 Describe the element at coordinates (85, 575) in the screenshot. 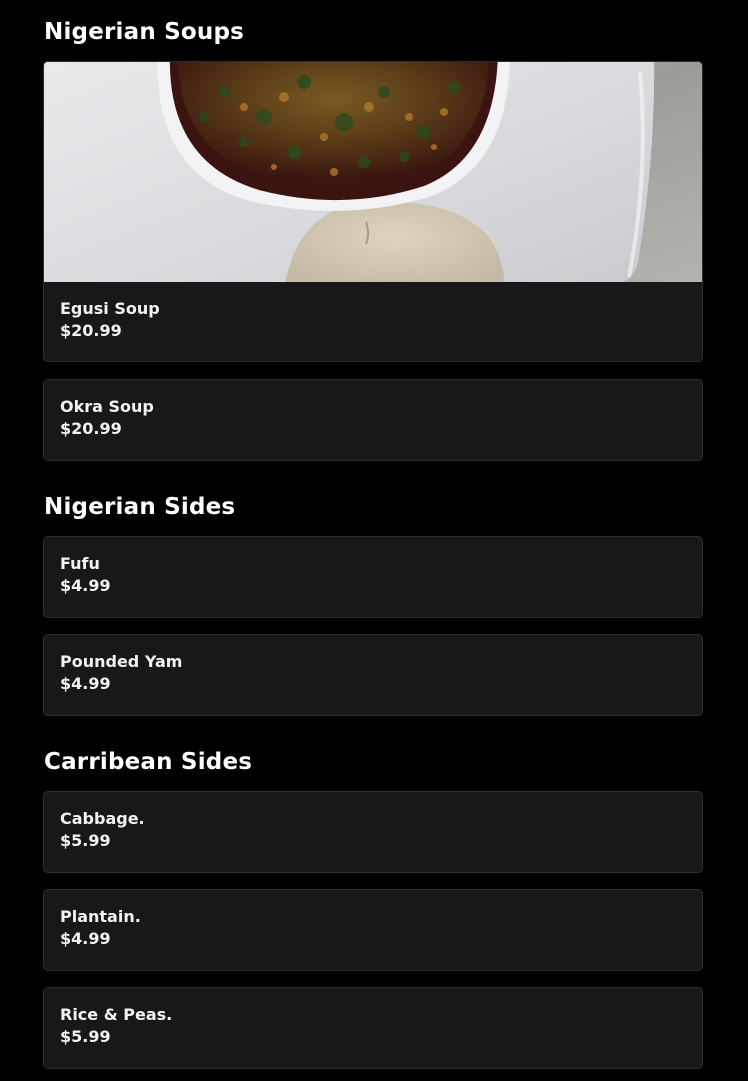

I see `item-info: Fufu $4.99` at that location.